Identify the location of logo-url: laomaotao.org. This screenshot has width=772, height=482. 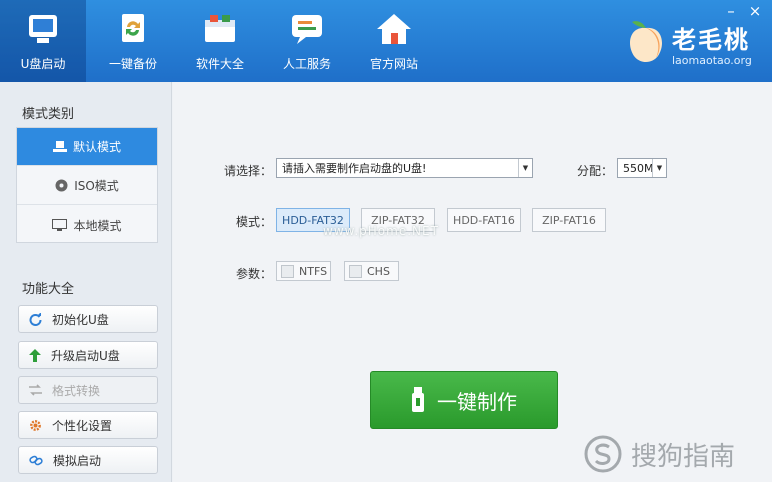
(712, 60).